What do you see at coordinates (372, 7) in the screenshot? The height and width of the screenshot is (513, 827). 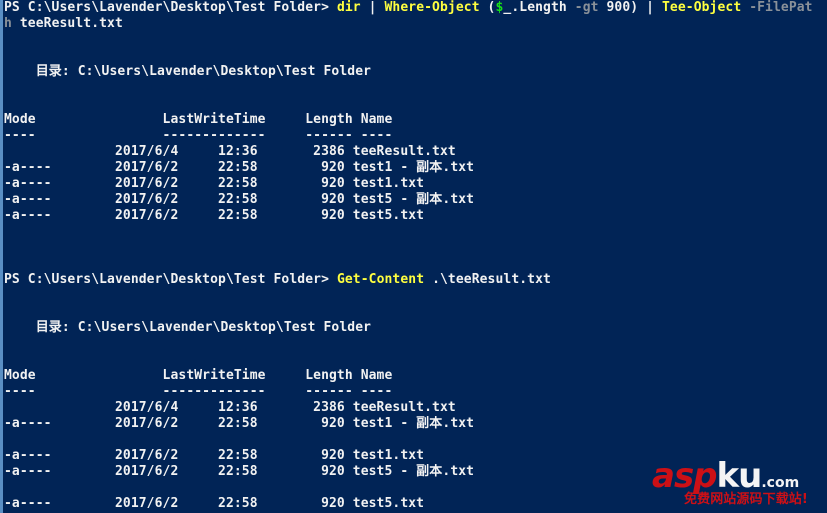 I see `pipe-operator-1: |` at bounding box center [372, 7].